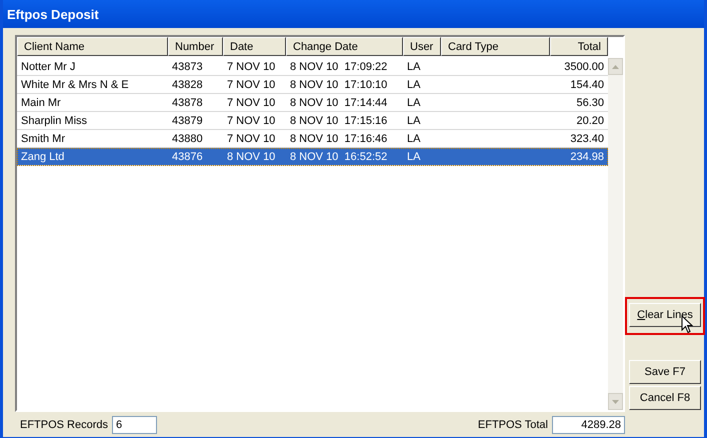 Image resolution: width=707 pixels, height=438 pixels. Describe the element at coordinates (187, 102) in the screenshot. I see `table-cell: 43878` at that location.